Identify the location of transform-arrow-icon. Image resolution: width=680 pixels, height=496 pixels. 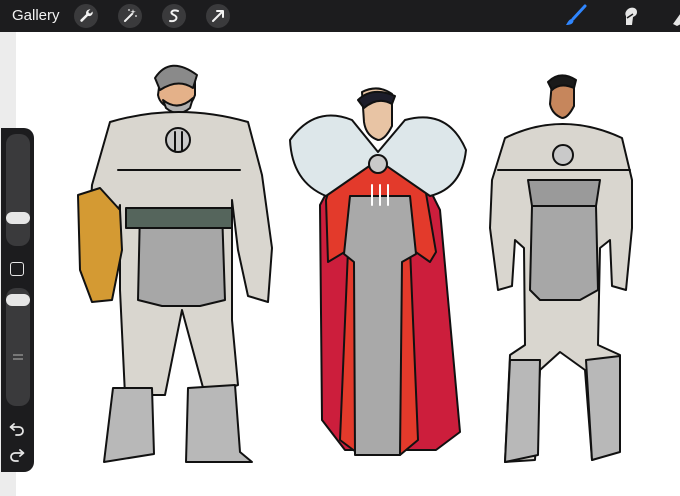
(218, 16).